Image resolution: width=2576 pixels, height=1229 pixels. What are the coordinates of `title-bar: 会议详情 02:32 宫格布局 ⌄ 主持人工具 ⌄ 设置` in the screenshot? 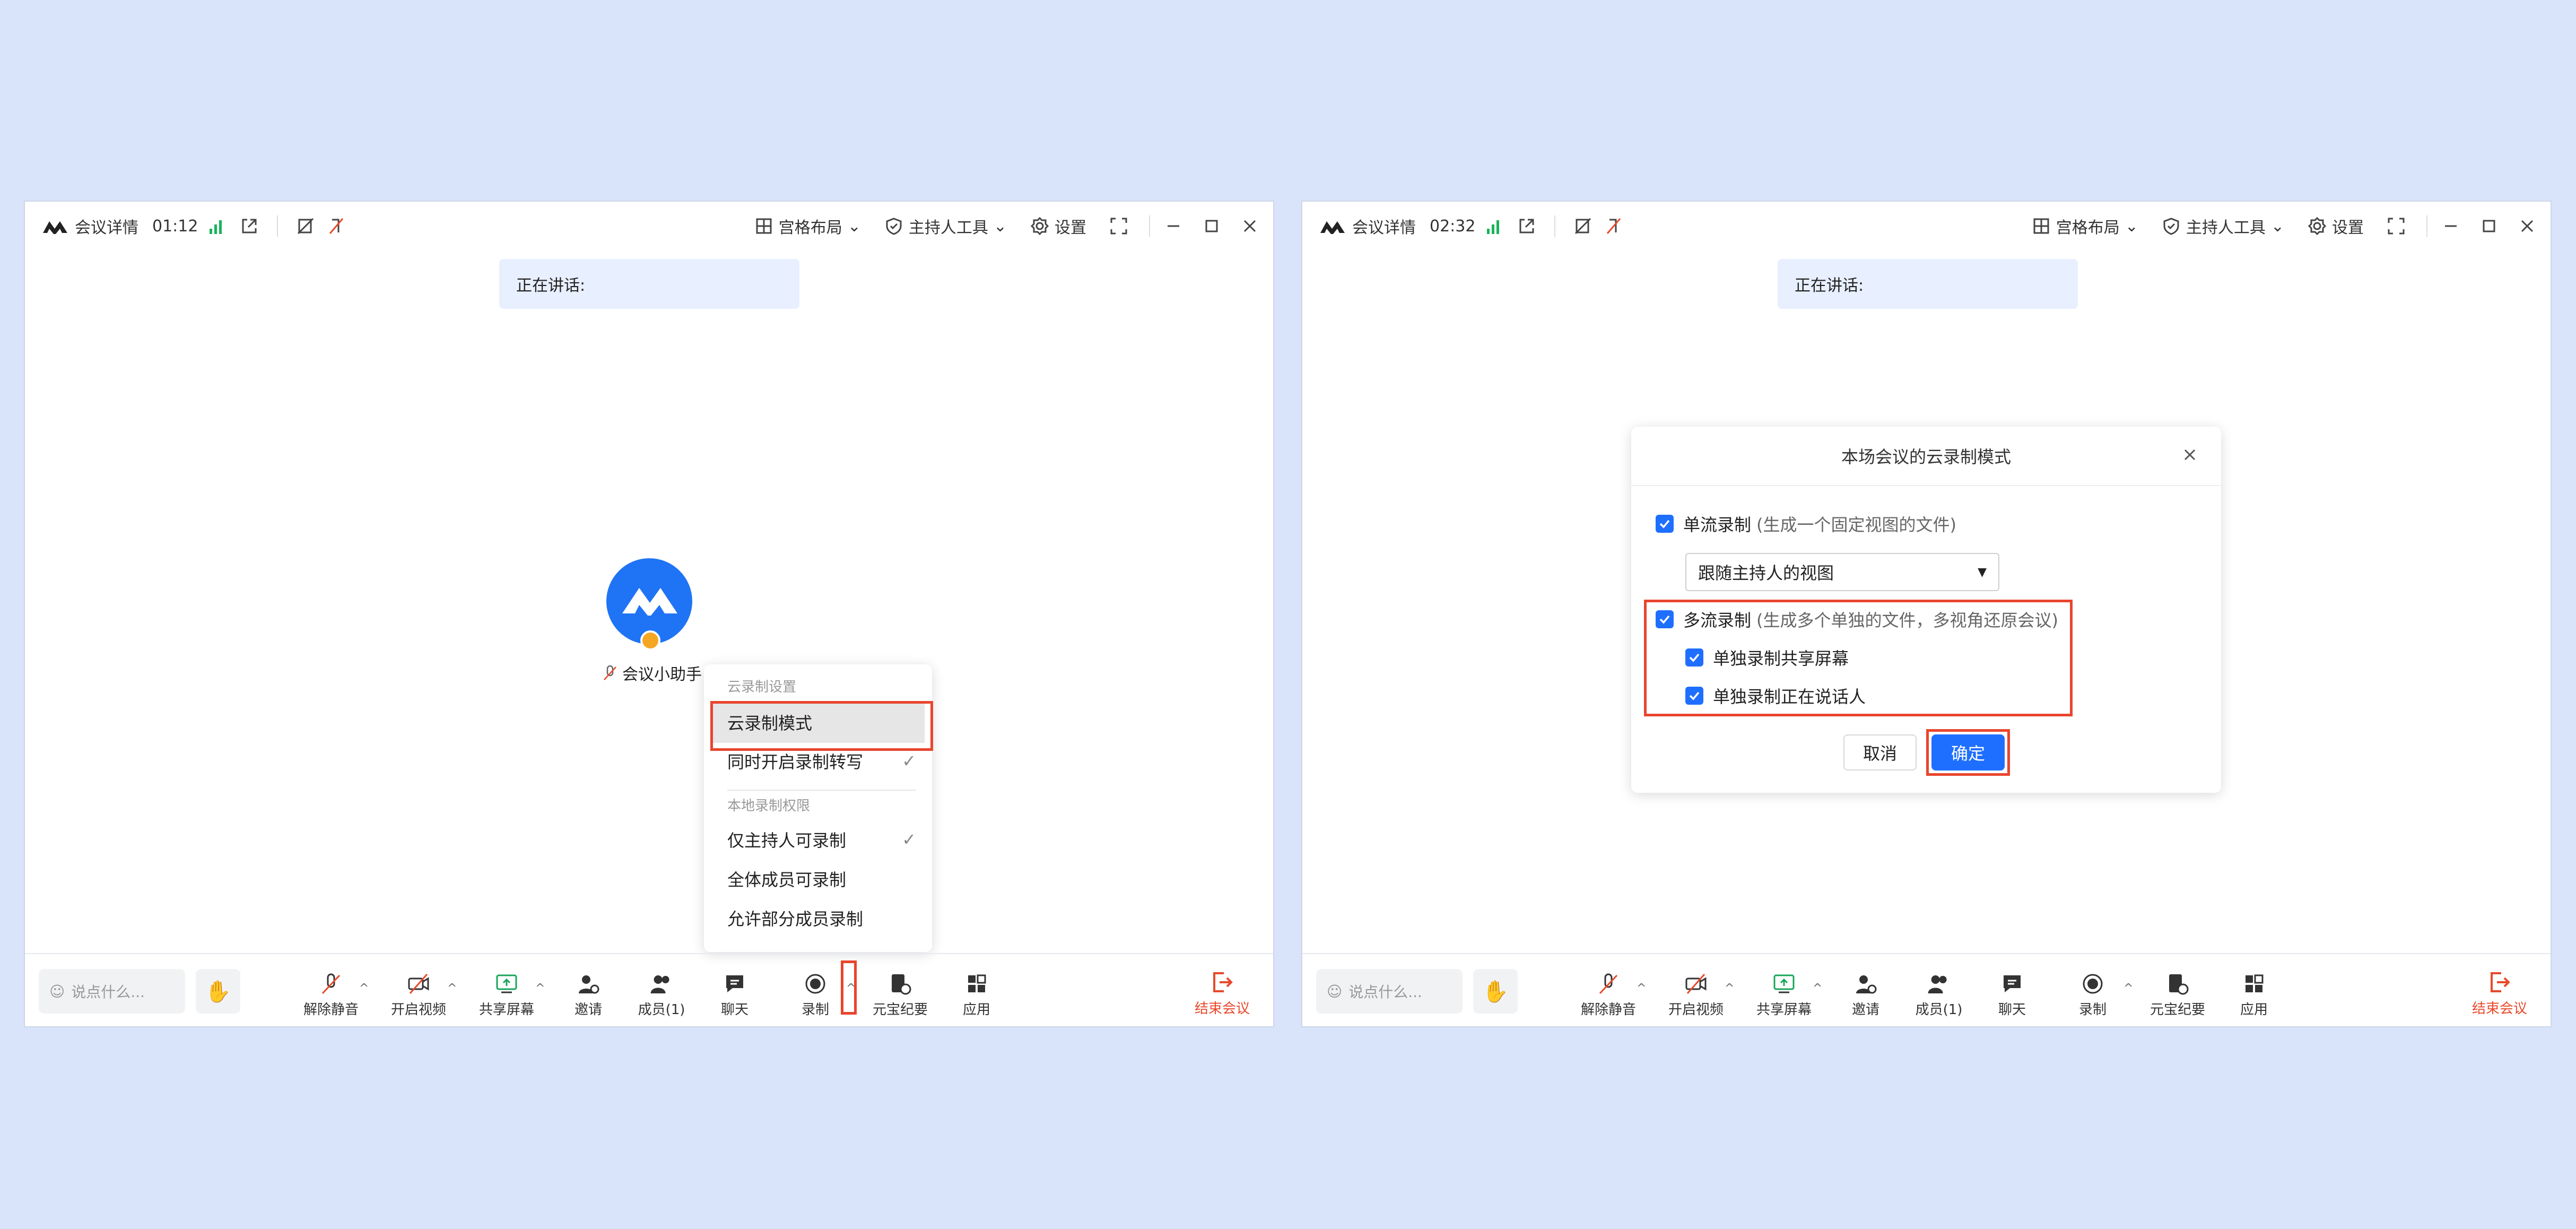 It's located at (1927, 226).